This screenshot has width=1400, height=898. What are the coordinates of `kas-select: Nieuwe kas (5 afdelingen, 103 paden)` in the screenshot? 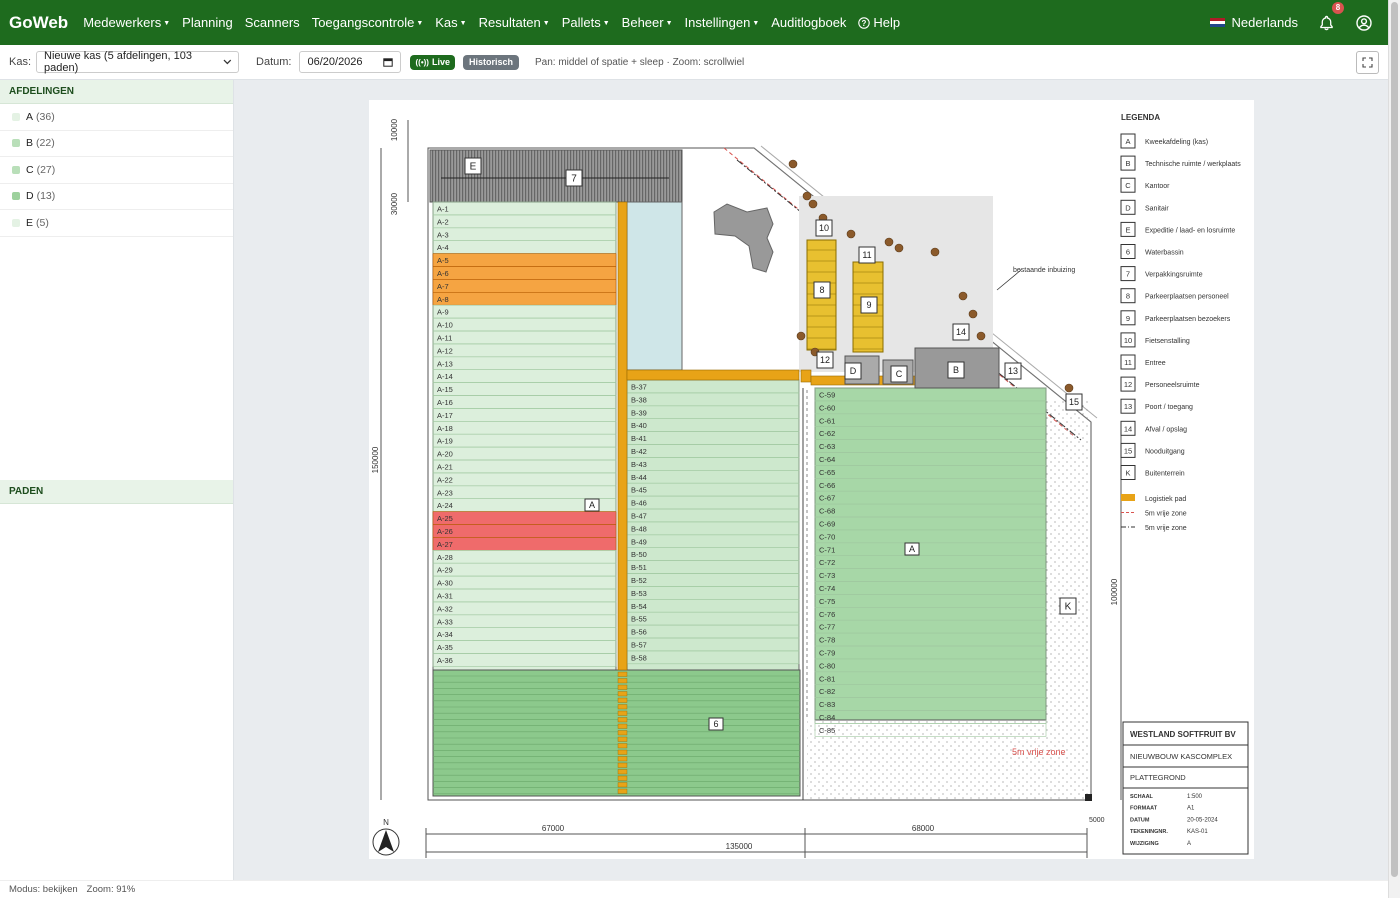 It's located at (138, 62).